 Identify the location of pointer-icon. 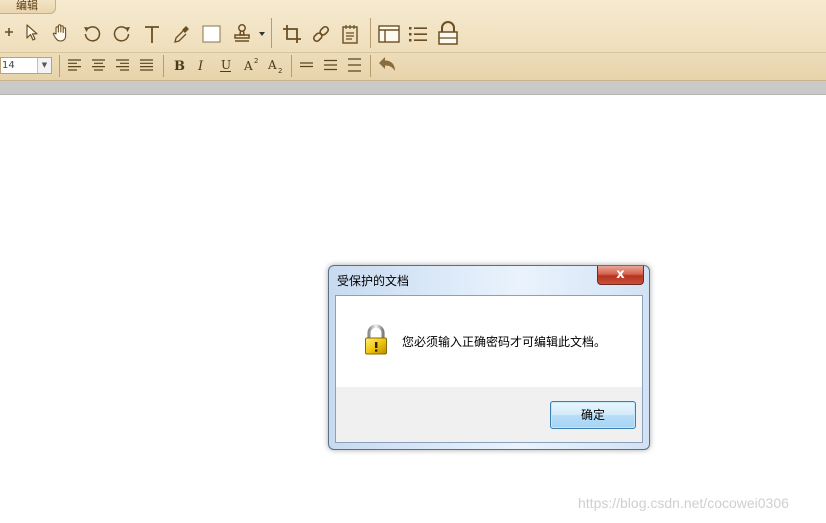
(32, 33).